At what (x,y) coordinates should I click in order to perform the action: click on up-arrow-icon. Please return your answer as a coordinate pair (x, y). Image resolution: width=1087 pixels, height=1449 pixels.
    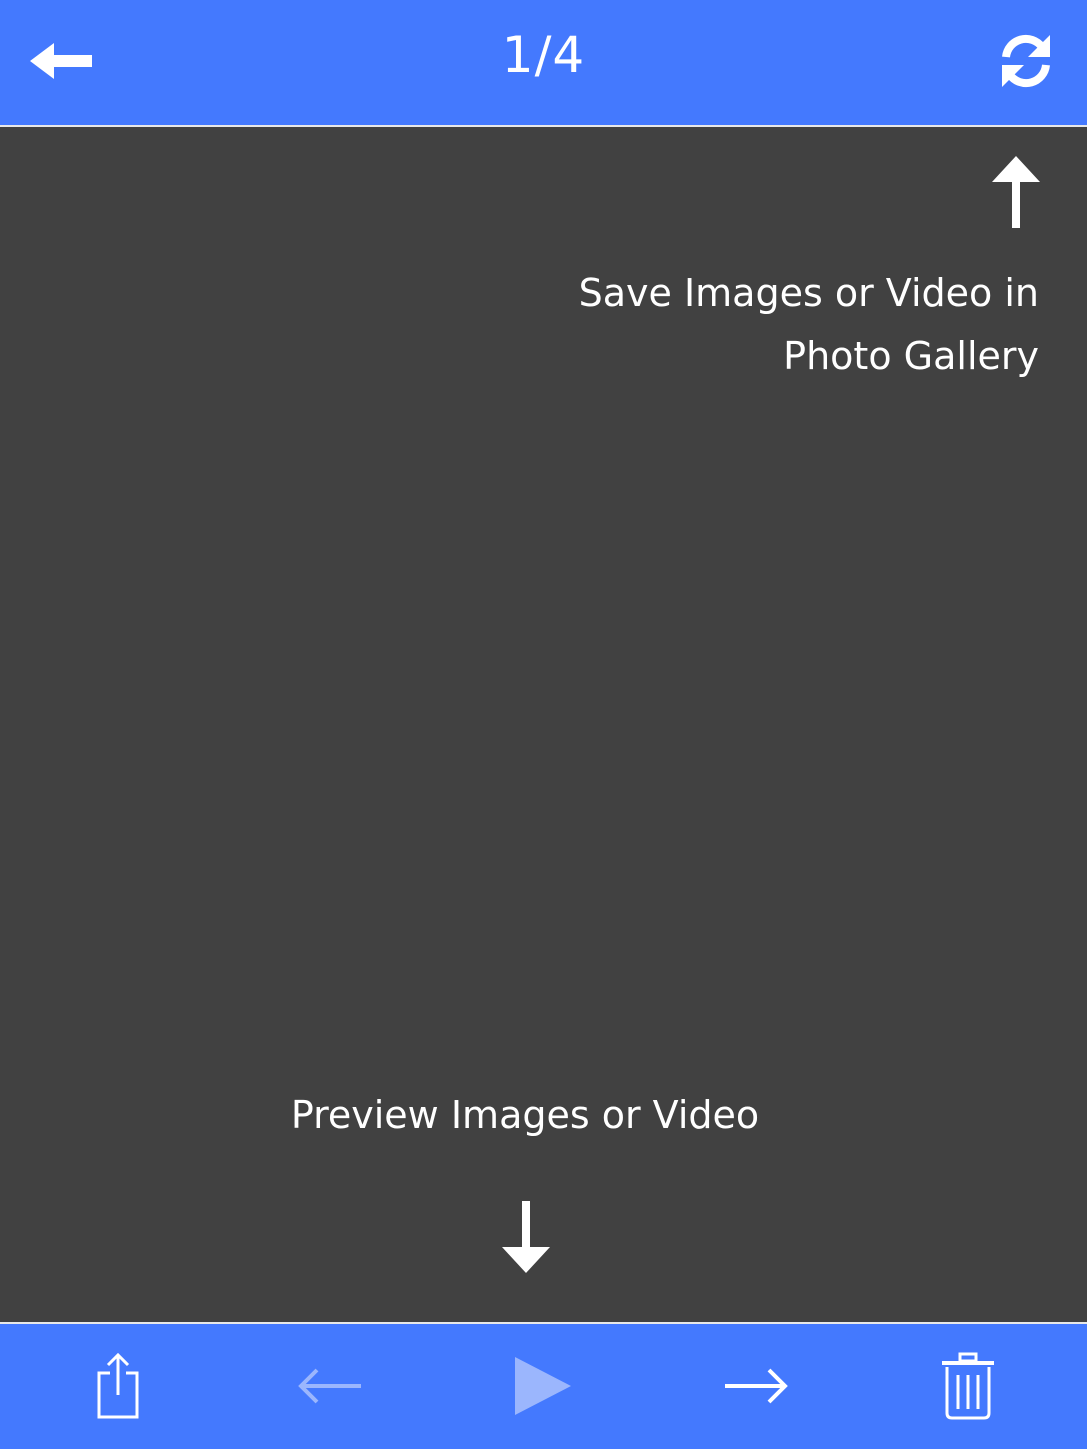
    Looking at the image, I should click on (1016, 194).